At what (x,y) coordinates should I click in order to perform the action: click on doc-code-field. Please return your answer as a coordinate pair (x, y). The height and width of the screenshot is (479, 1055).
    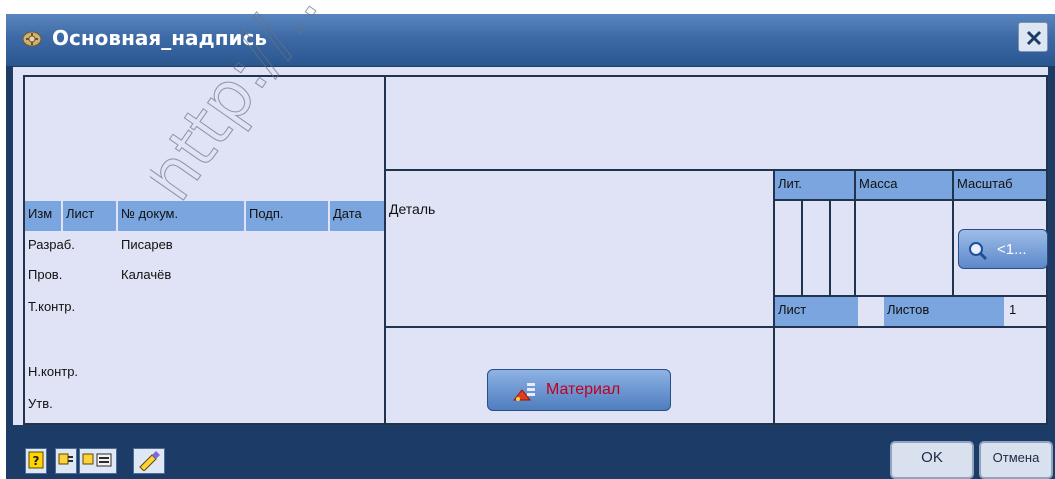
    Looking at the image, I should click on (716, 114).